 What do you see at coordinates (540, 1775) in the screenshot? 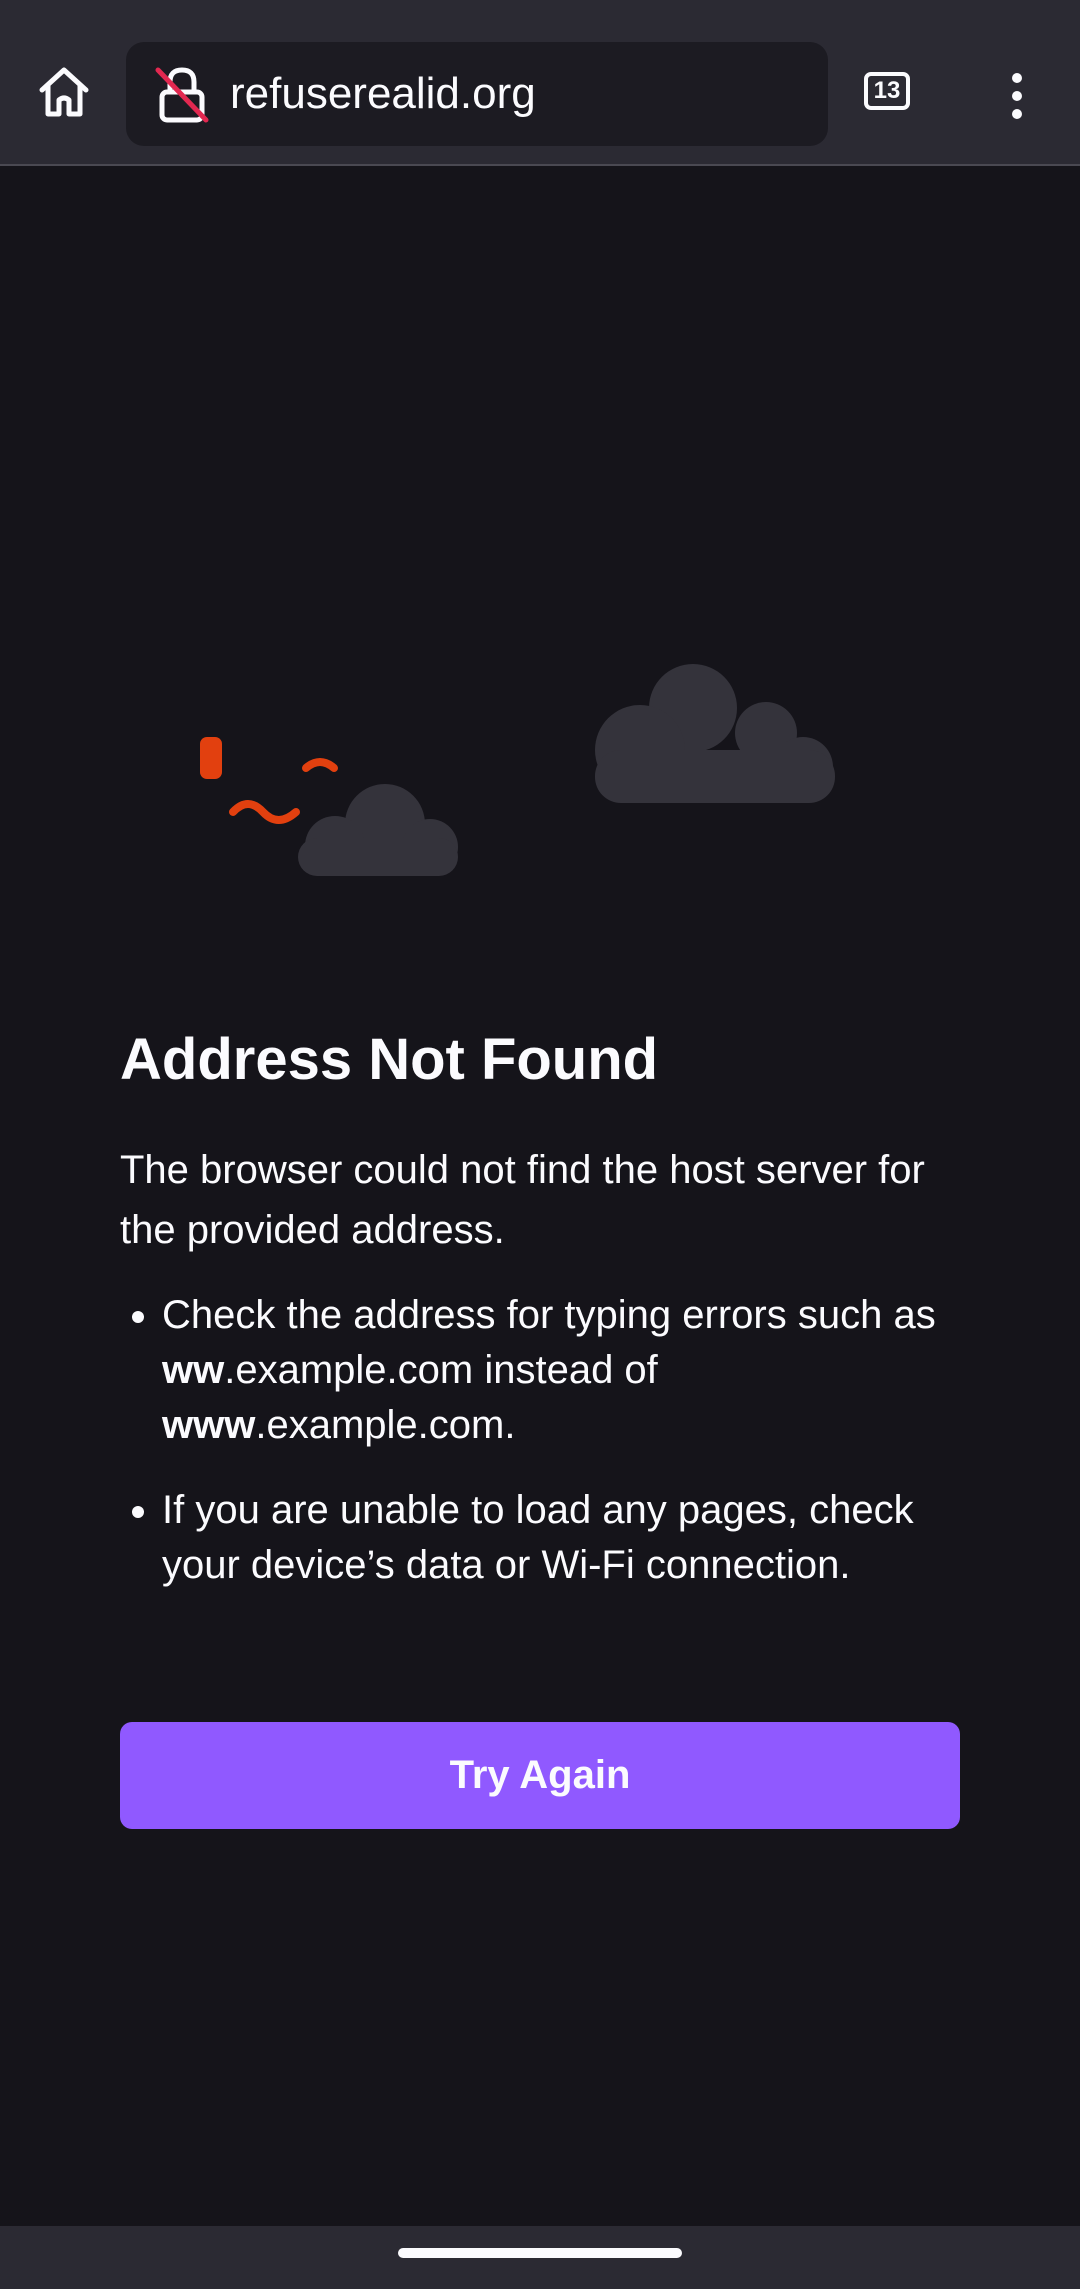
I see `try-again-button: Try Again` at bounding box center [540, 1775].